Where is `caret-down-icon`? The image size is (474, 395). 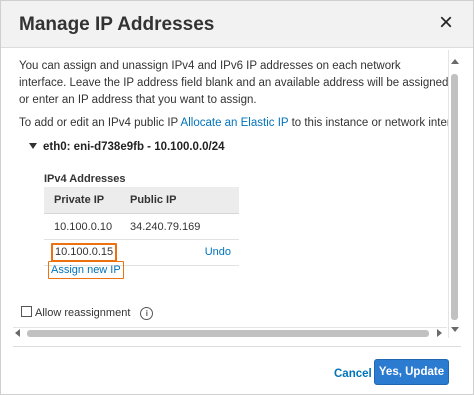
caret-down-icon is located at coordinates (33, 146).